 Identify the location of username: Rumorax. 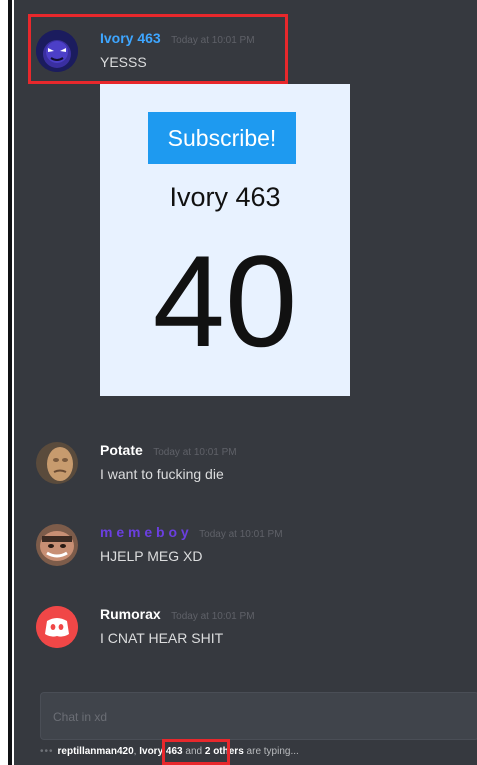
(130, 614).